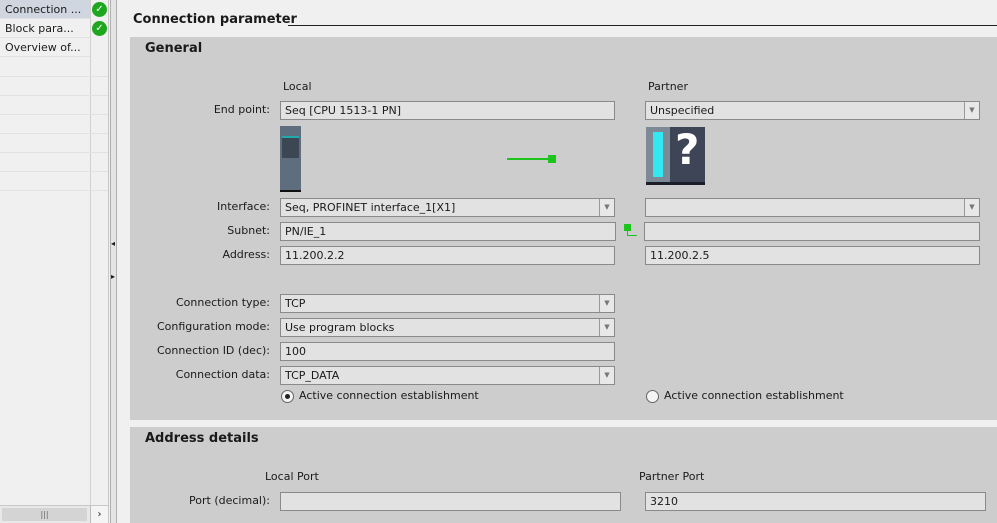 The image size is (997, 523). Describe the element at coordinates (447, 375) in the screenshot. I see `connection-data-dropdown: TCP_DATA ▼` at that location.